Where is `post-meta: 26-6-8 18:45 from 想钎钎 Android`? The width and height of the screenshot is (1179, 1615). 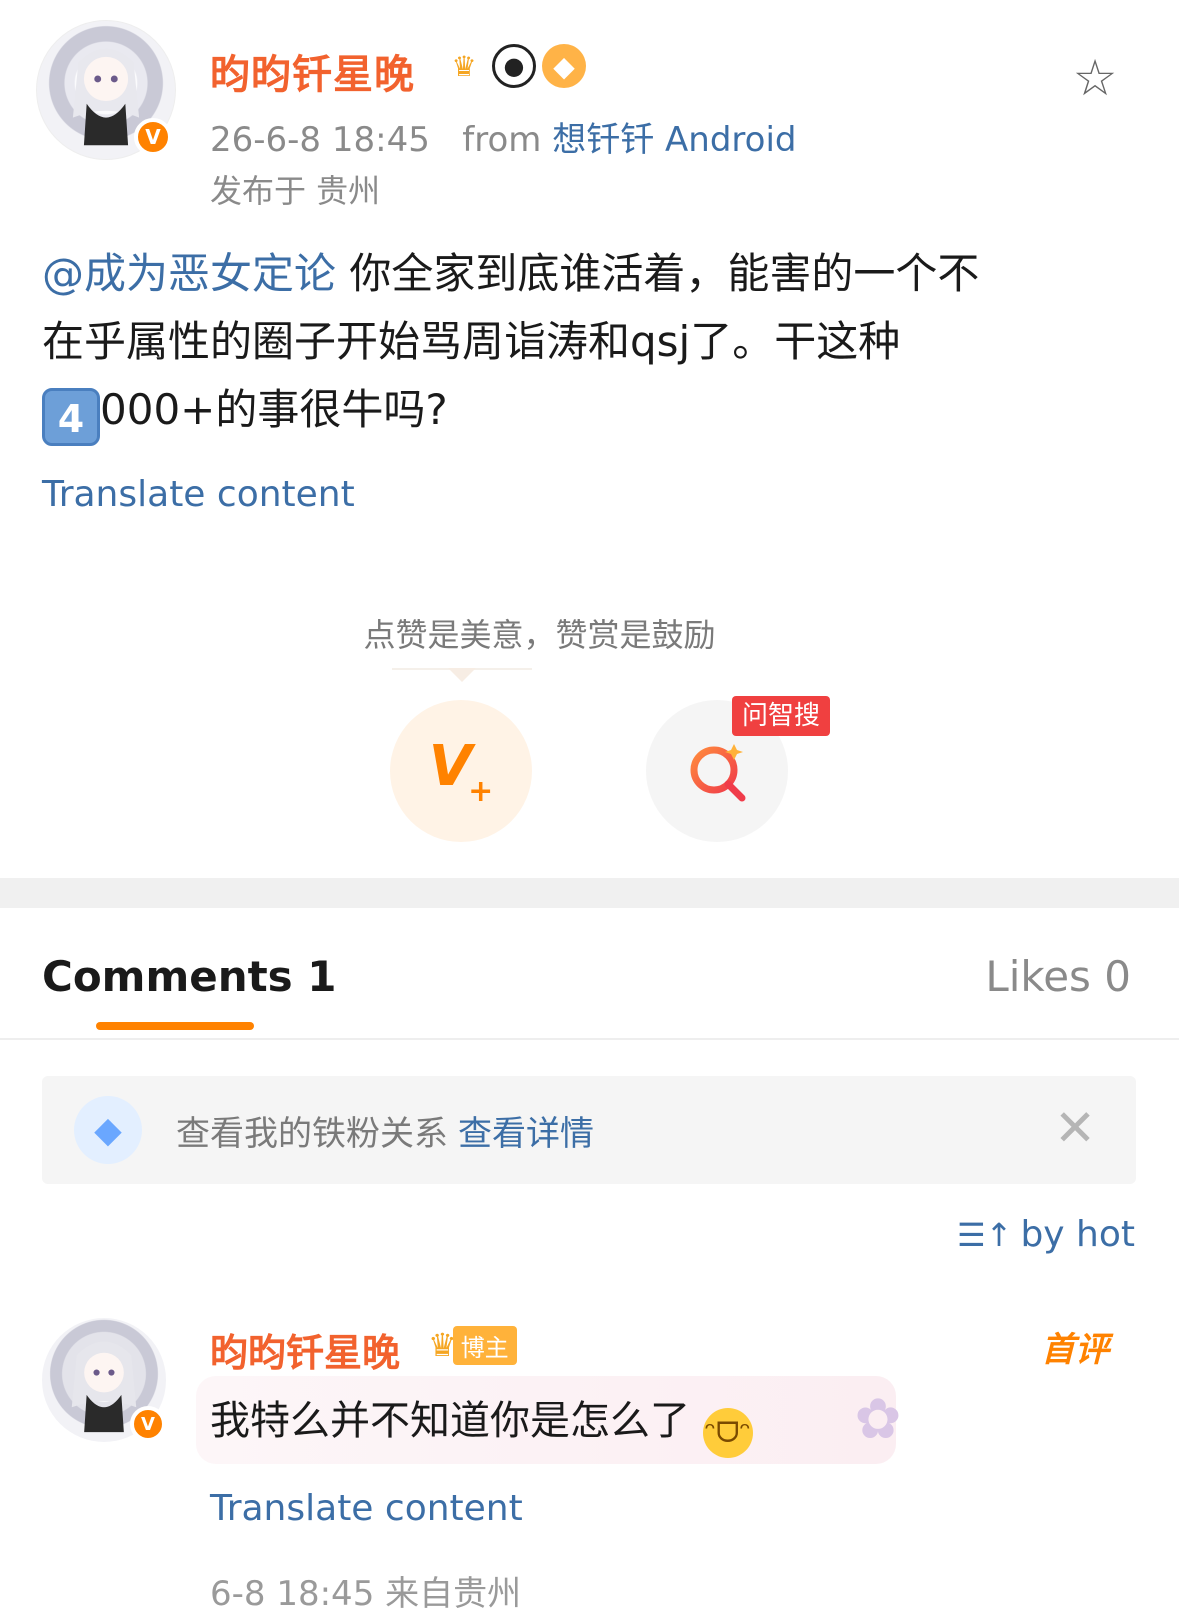
post-meta: 26-6-8 18:45 from 想钎钎 Android is located at coordinates (503, 136).